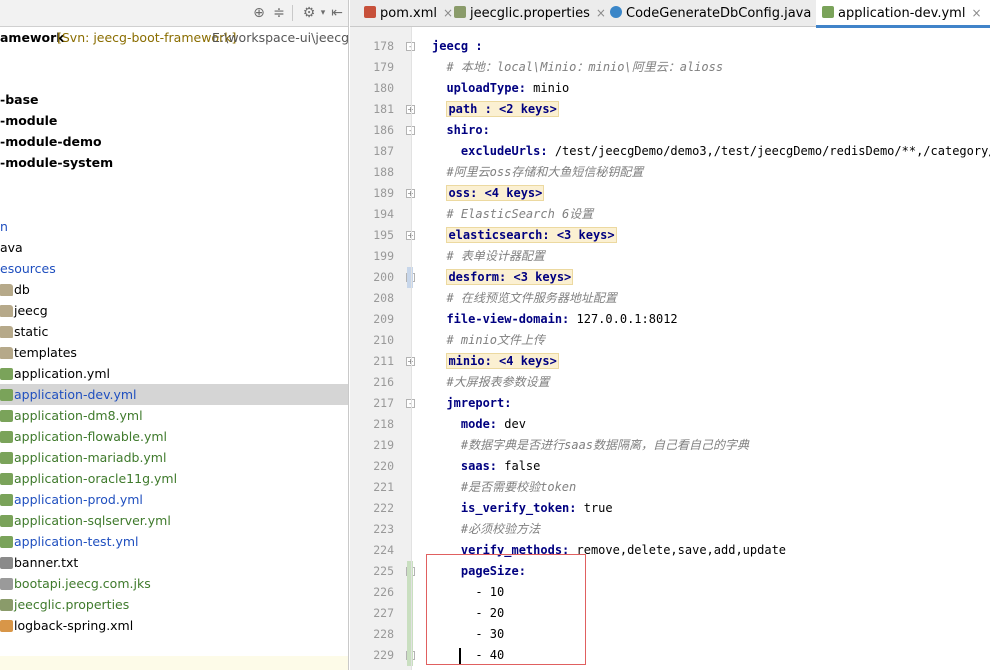  Describe the element at coordinates (486, 529) in the screenshot. I see `code-line: #必须校验方法` at that location.